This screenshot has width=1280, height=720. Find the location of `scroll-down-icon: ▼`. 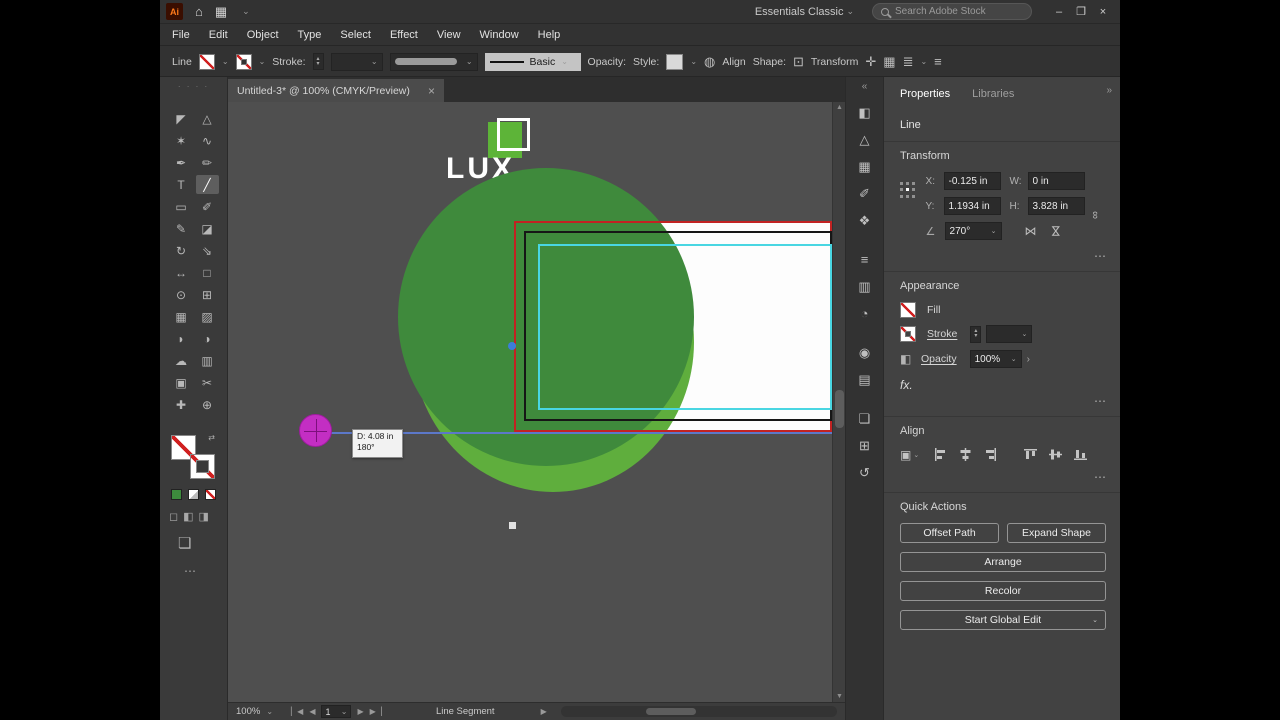

scroll-down-icon: ▼ is located at coordinates (839, 696).